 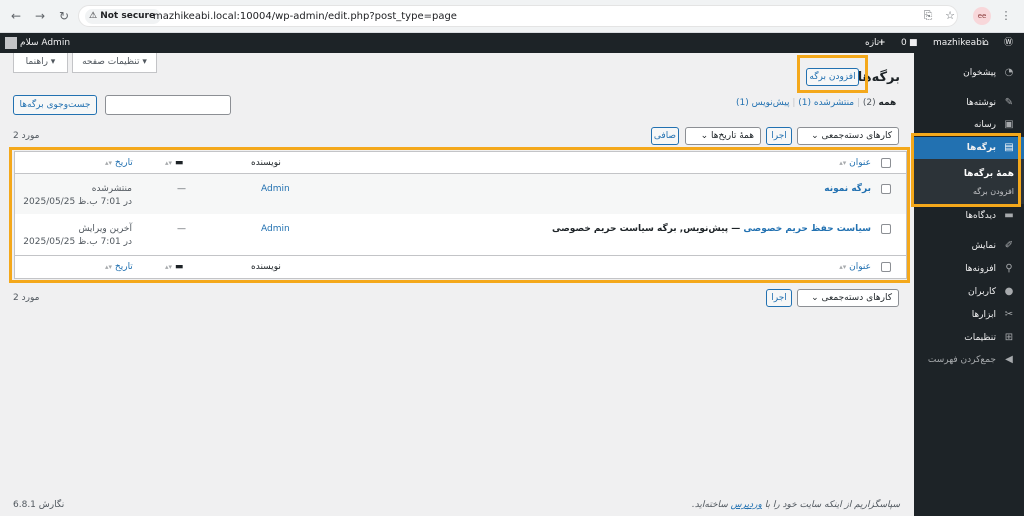 I want to click on apply-button-top: اجرا, so click(x=779, y=136).